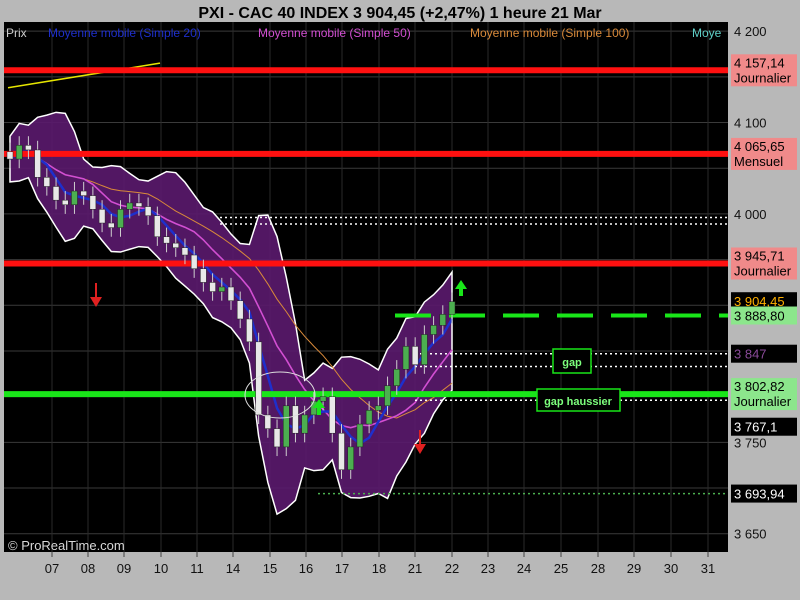  Describe the element at coordinates (759, 316) in the screenshot. I see `level-label: 3 888,80` at that location.